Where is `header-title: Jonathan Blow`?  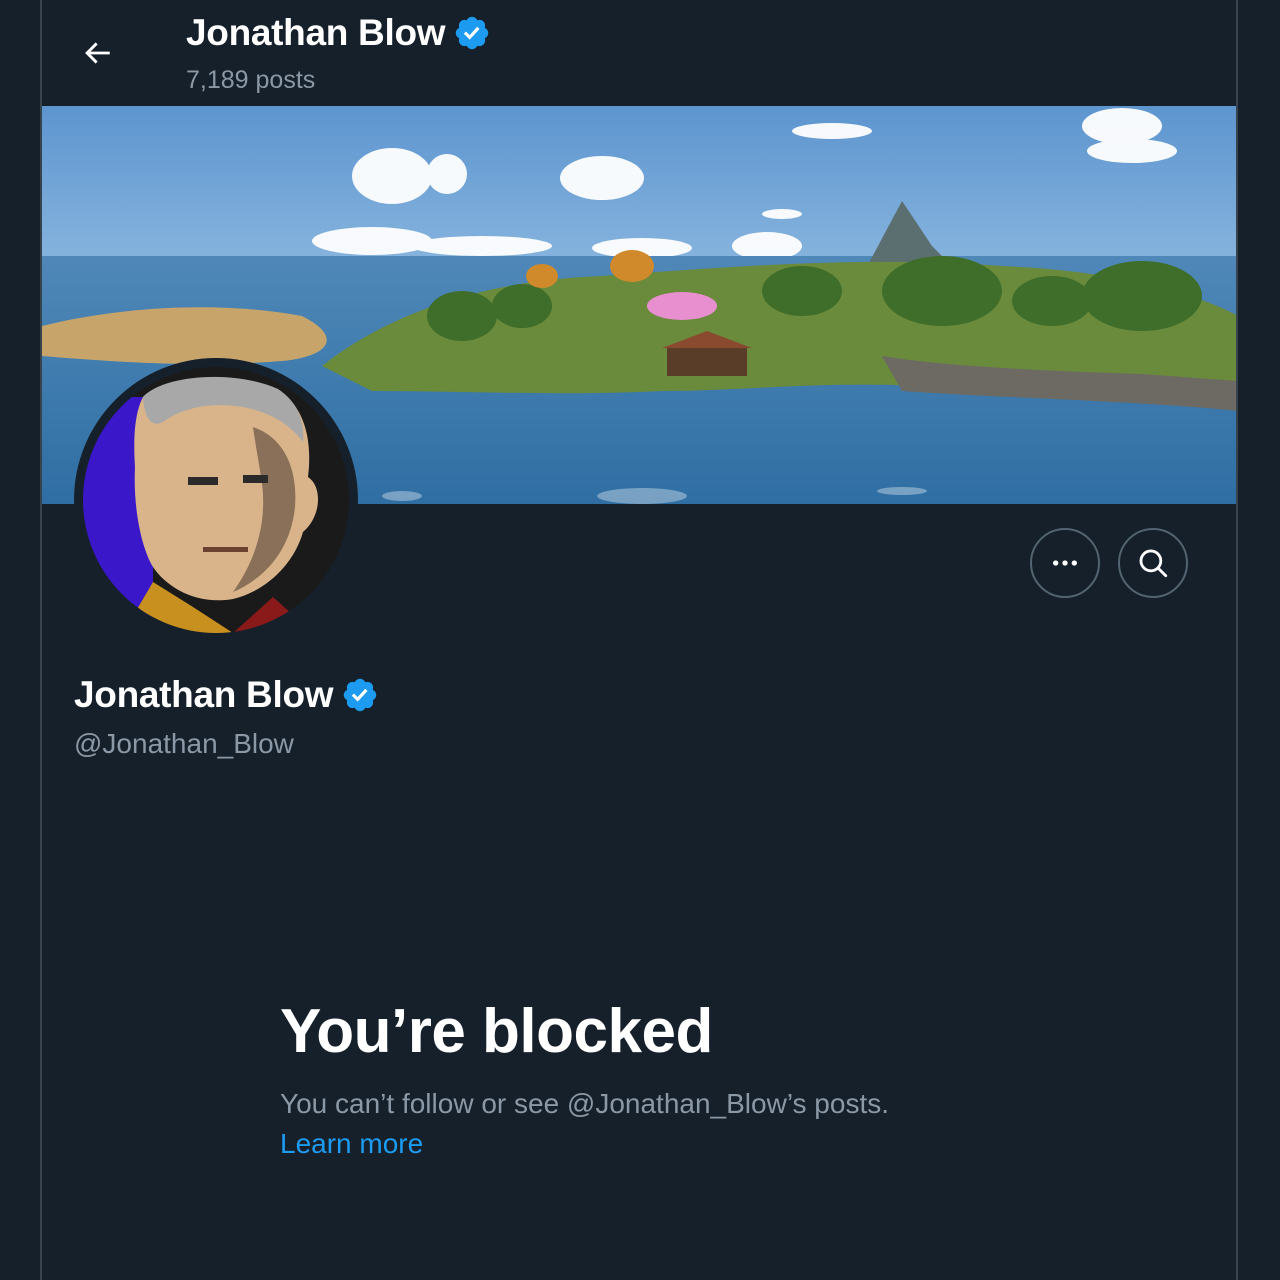
header-title: Jonathan Blow is located at coordinates (338, 33).